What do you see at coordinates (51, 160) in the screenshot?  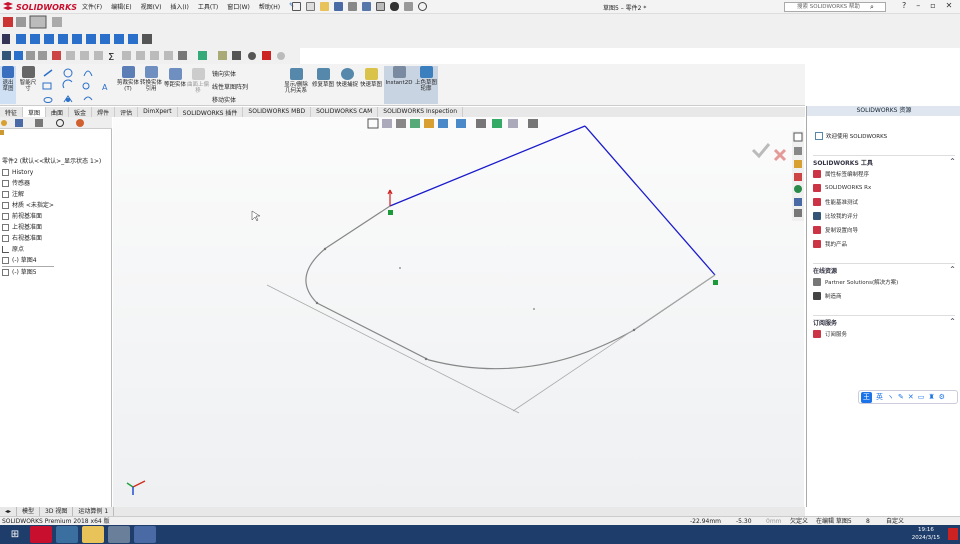 I see `tree-root: 零件2 (默认<<默认>_显示状态 1>)` at bounding box center [51, 160].